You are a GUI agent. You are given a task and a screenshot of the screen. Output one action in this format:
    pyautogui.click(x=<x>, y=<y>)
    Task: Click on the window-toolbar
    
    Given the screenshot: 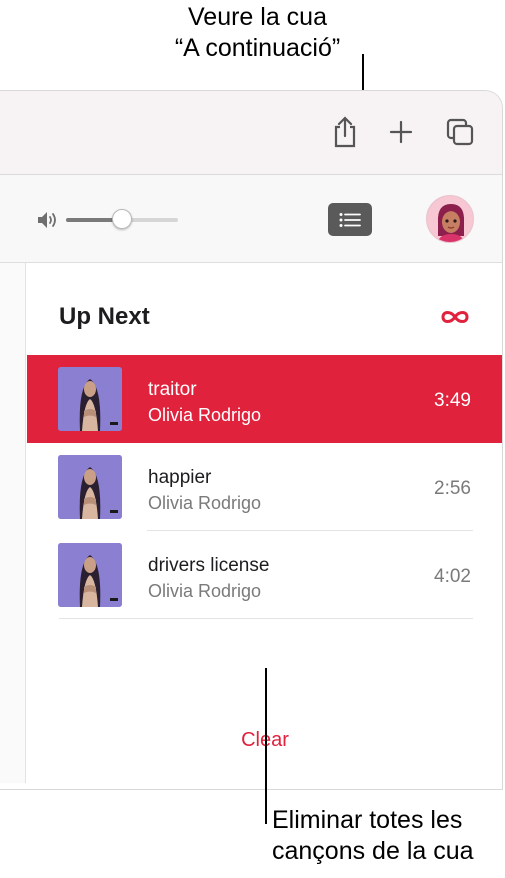 What is the action you would take?
    pyautogui.click(x=251, y=133)
    